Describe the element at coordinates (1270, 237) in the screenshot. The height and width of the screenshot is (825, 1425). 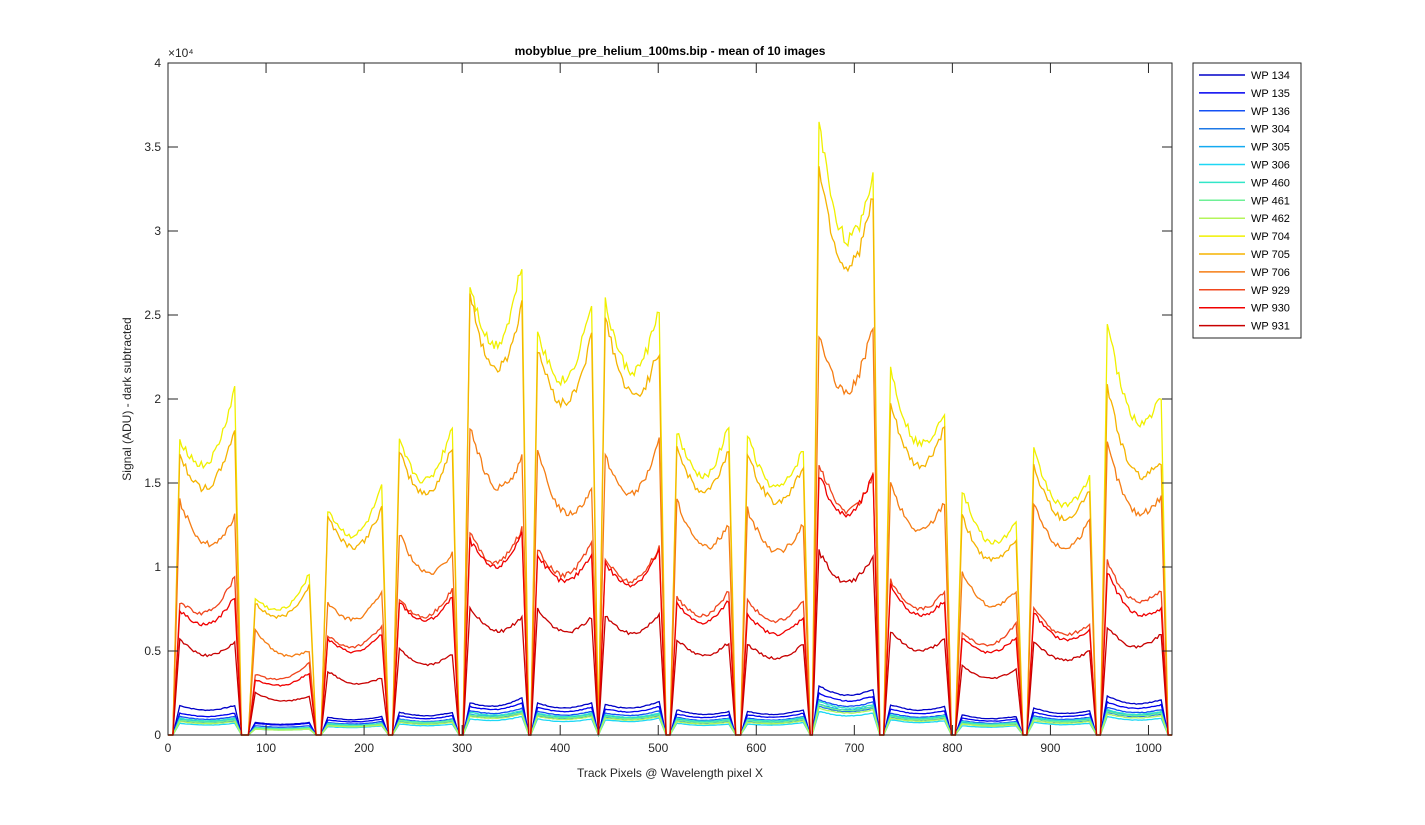
I see `legend-label: WP 704` at that location.